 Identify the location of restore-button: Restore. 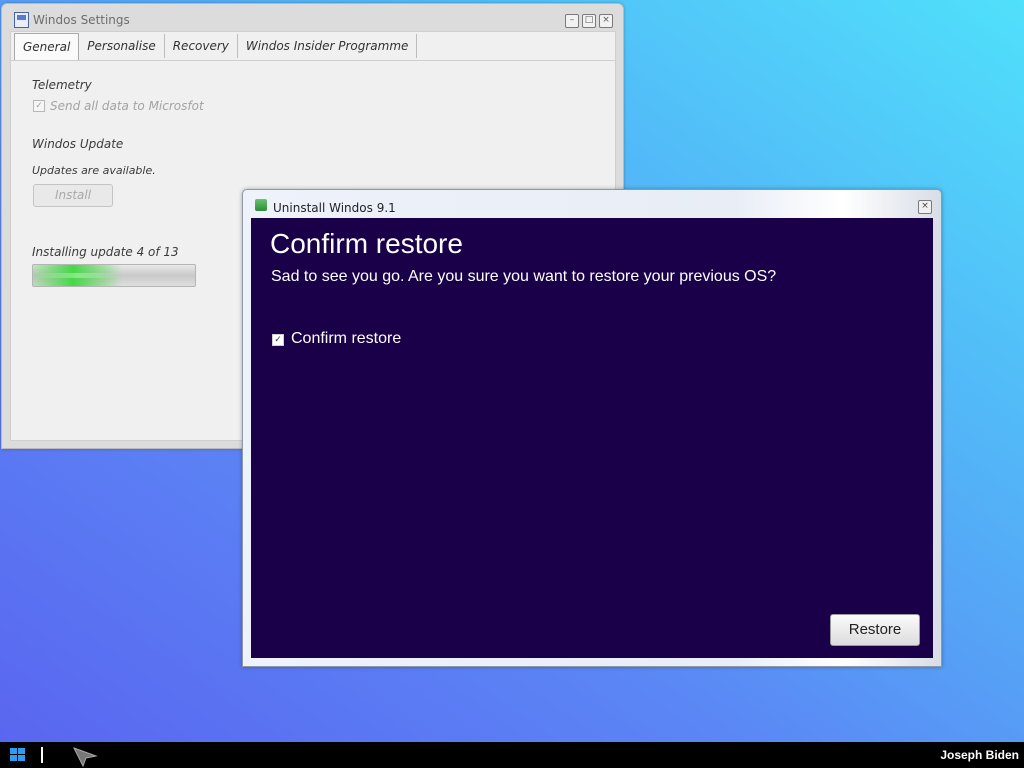
(875, 630).